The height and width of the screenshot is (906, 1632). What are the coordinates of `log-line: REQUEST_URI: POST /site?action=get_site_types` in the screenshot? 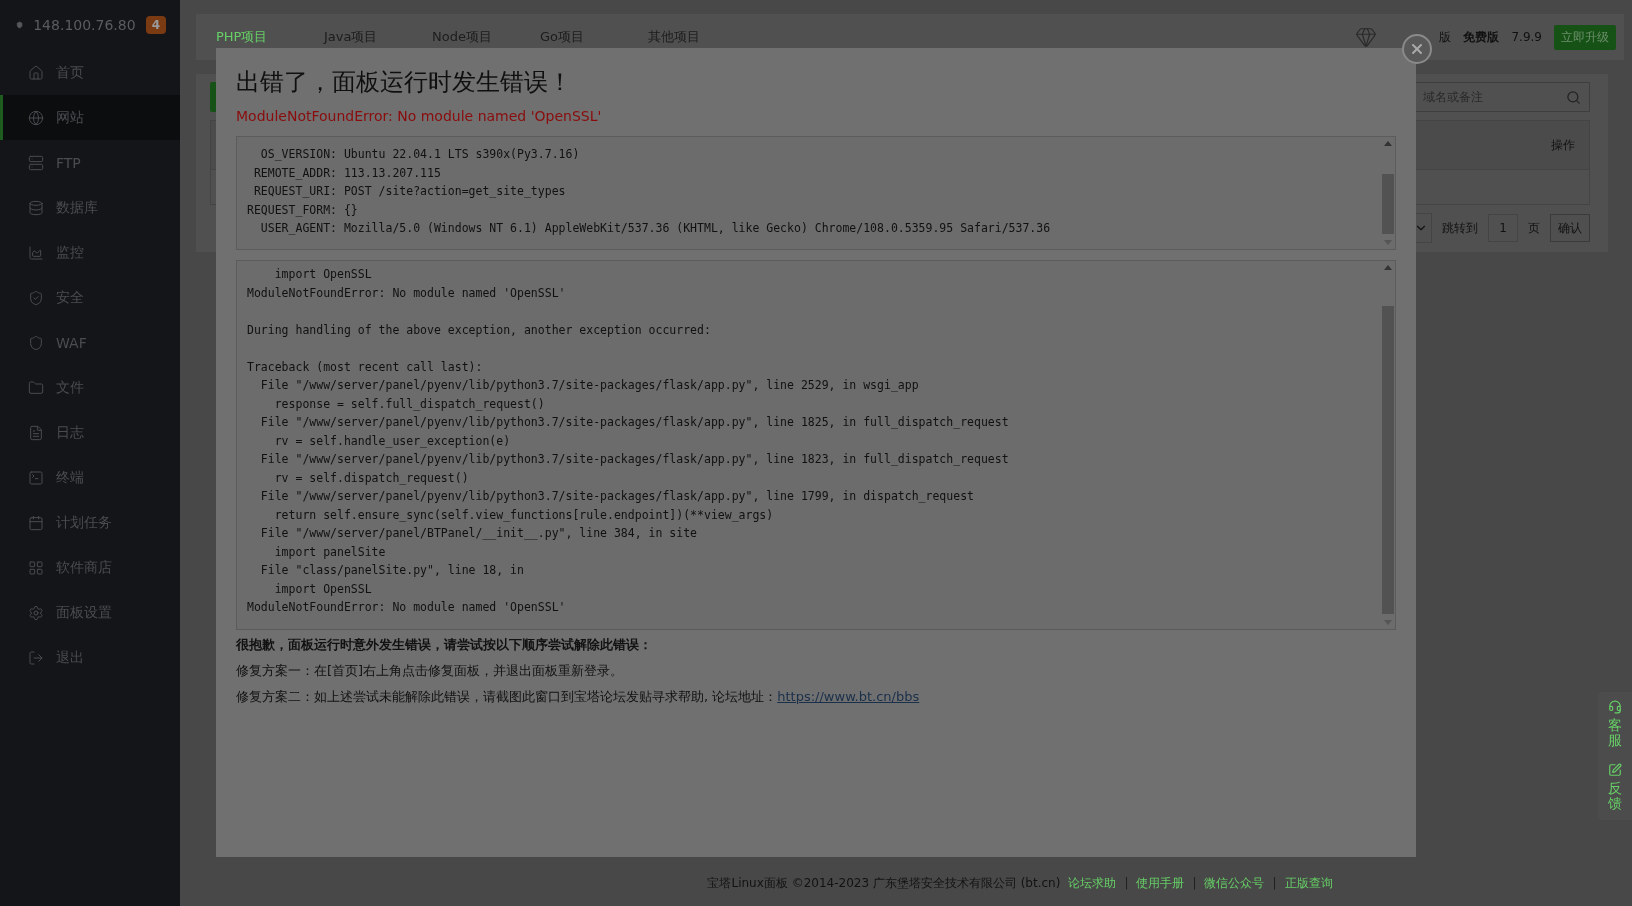 It's located at (409, 191).